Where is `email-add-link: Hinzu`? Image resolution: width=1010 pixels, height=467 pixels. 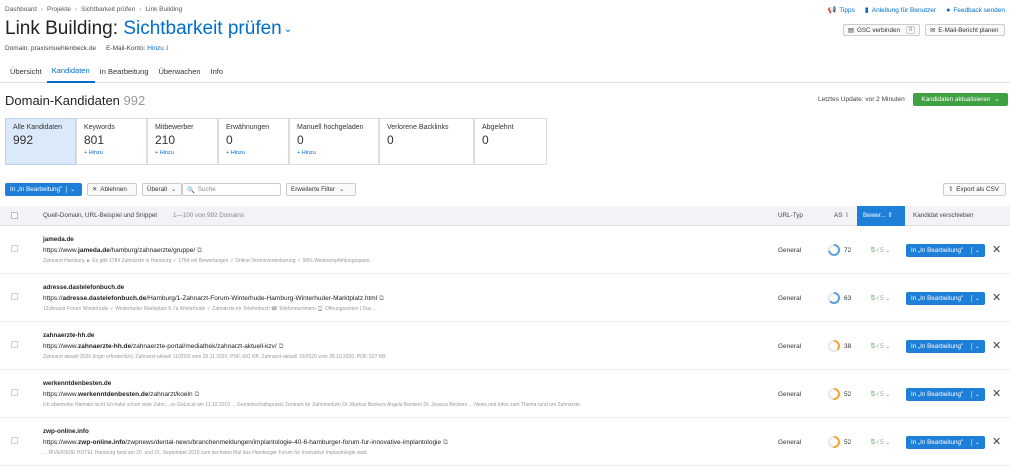
email-add-link: Hinzu is located at coordinates (155, 48).